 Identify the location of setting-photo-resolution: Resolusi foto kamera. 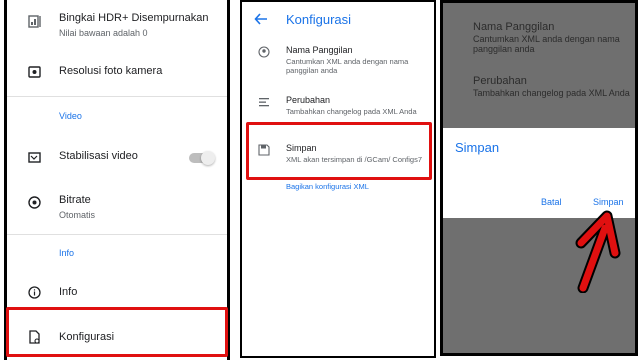
(117, 70).